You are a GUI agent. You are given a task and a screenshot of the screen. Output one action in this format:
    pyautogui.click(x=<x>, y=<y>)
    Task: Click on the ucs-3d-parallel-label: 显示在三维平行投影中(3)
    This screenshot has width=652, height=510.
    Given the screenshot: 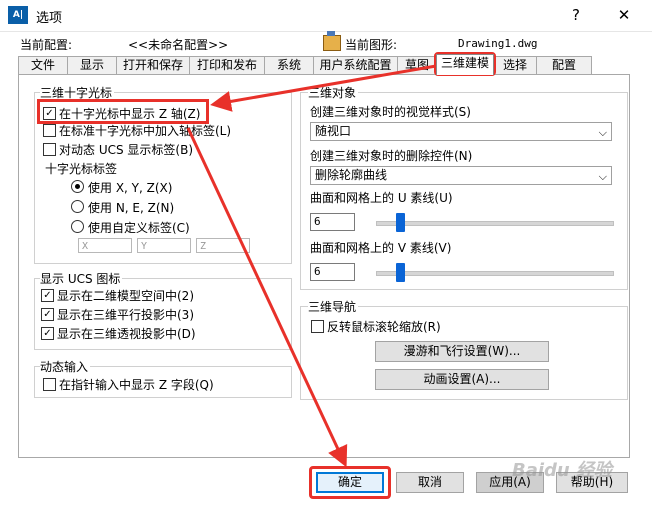 What is the action you would take?
    pyautogui.click(x=125, y=315)
    